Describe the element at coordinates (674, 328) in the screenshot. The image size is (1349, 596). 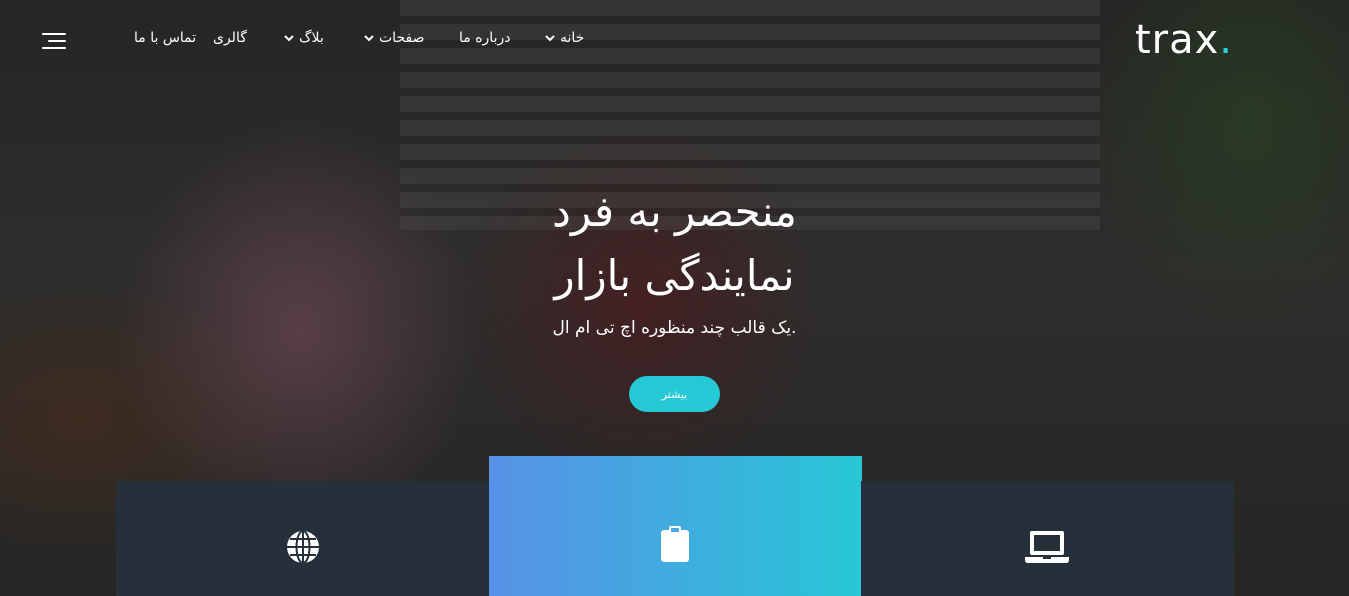
I see `hero-subtitle: .یک قالب چند منظوره اچ تی ام ال` at that location.